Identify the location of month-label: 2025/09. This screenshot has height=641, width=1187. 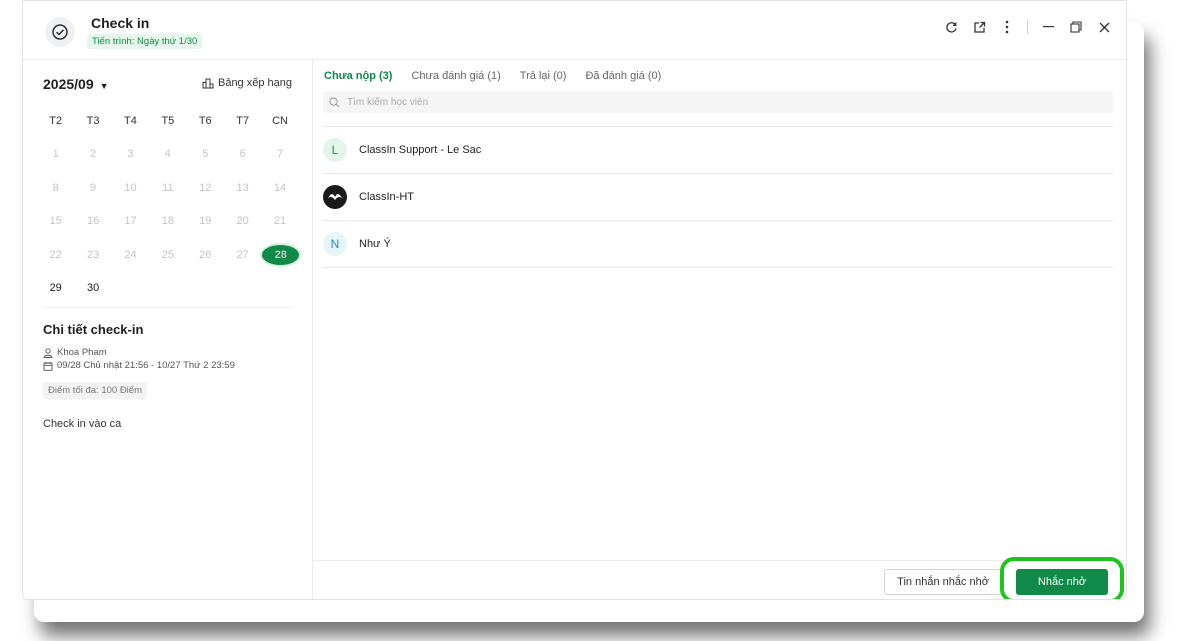
(68, 84).